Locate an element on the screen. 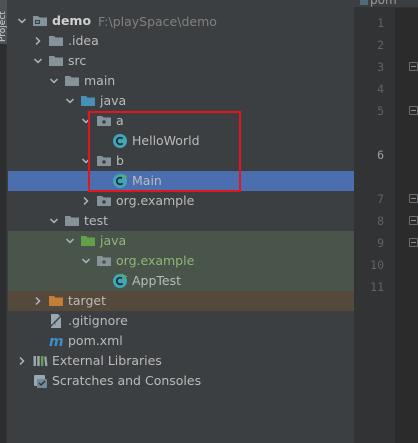  tree-row-label: a is located at coordinates (120, 120).